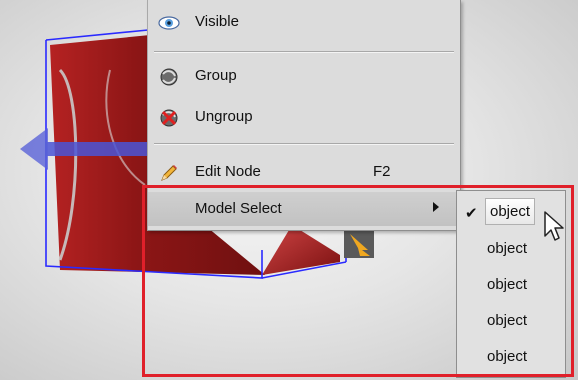 The height and width of the screenshot is (380, 578). What do you see at coordinates (304, 209) in the screenshot?
I see `menu-item-model-select: Model Select` at bounding box center [304, 209].